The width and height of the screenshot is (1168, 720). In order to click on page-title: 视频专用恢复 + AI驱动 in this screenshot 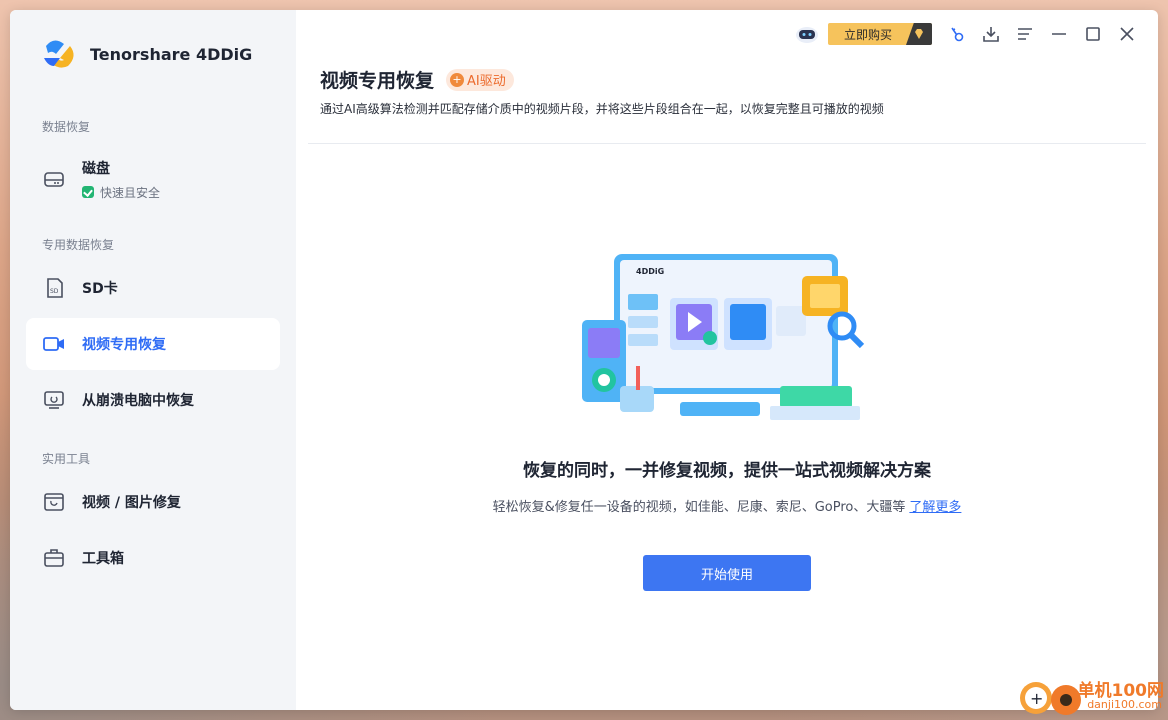, I will do `click(417, 79)`.